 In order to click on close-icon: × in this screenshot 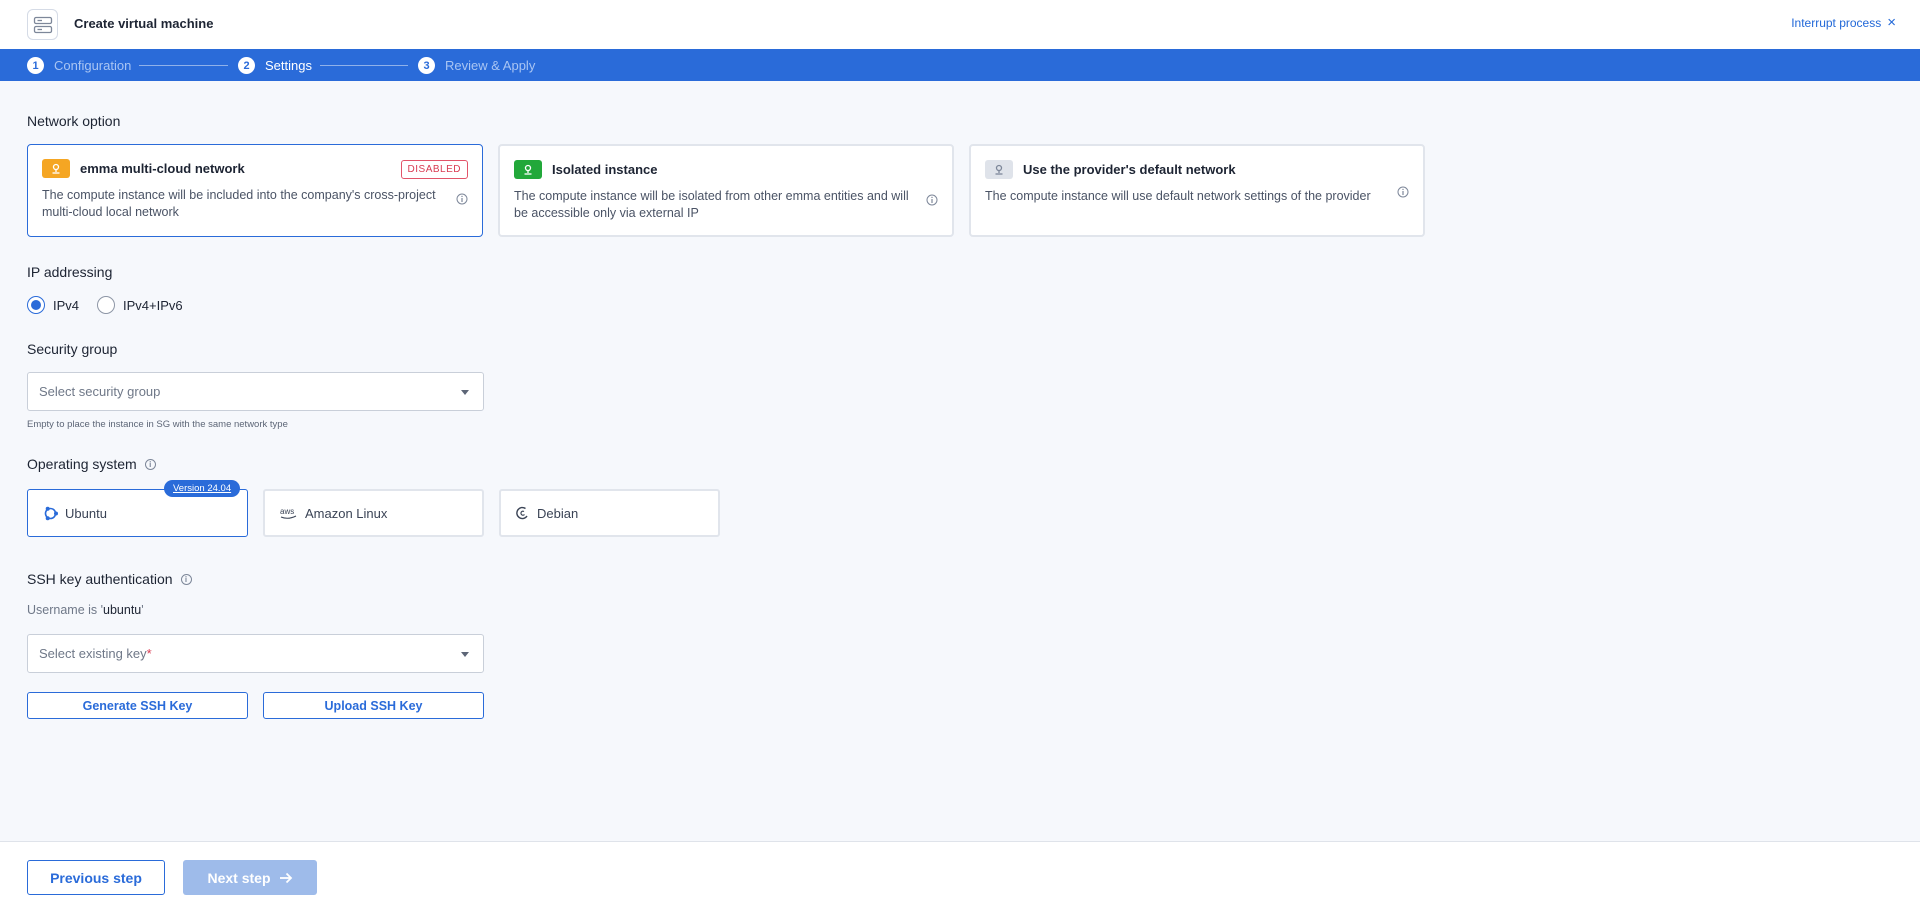, I will do `click(1891, 22)`.